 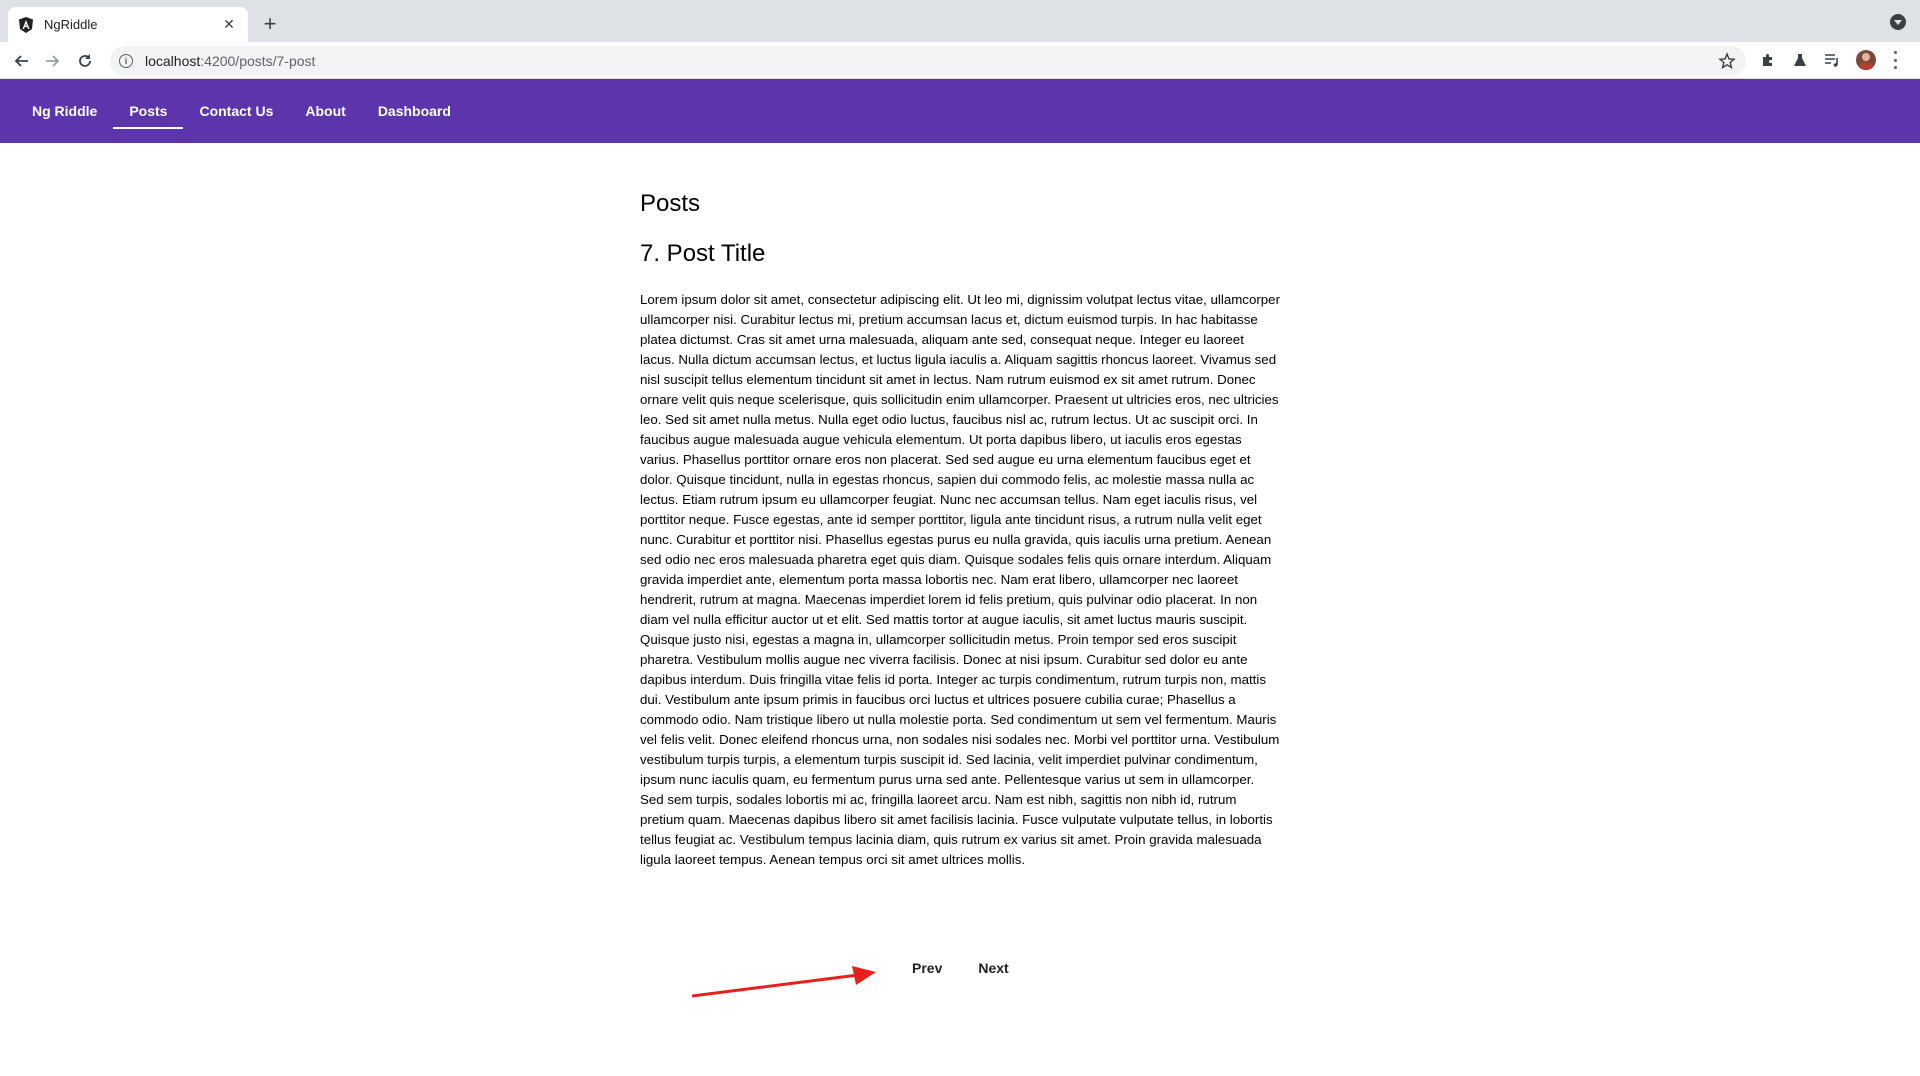 I want to click on back-arrow-icon, so click(x=21, y=61).